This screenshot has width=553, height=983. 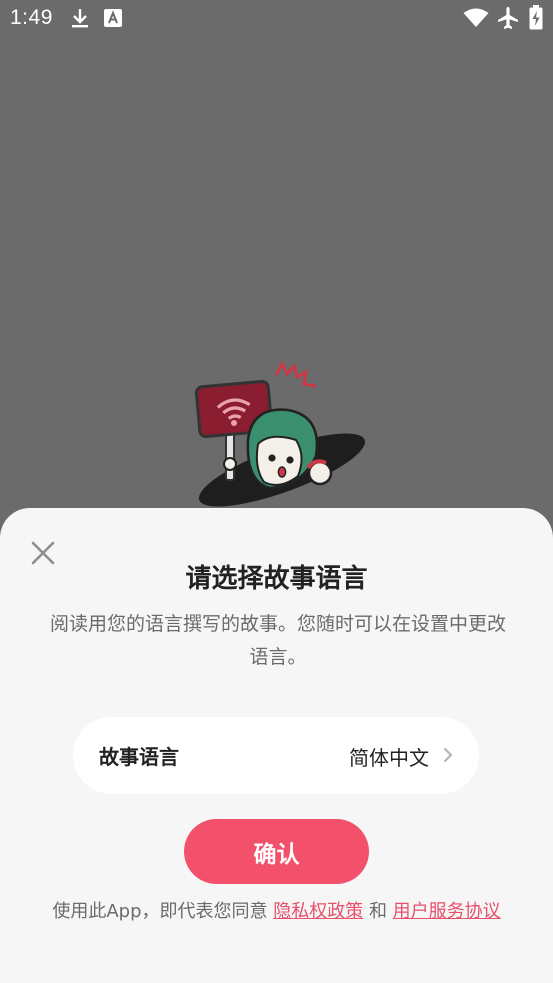 What do you see at coordinates (508, 18) in the screenshot?
I see `airplane-mode-icon` at bounding box center [508, 18].